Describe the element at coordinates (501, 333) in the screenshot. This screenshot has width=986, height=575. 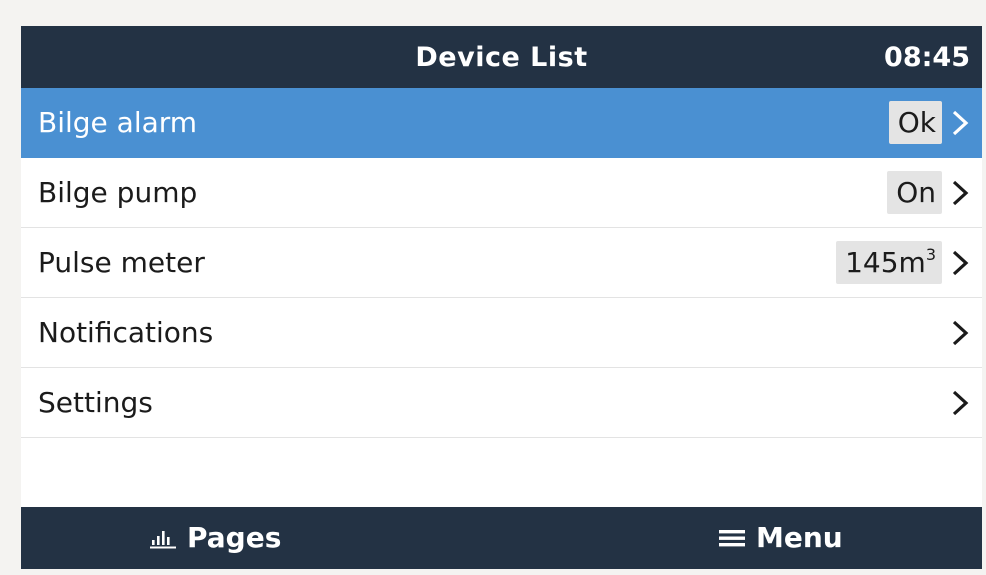
I see `list-item-notifications: Notifications` at that location.